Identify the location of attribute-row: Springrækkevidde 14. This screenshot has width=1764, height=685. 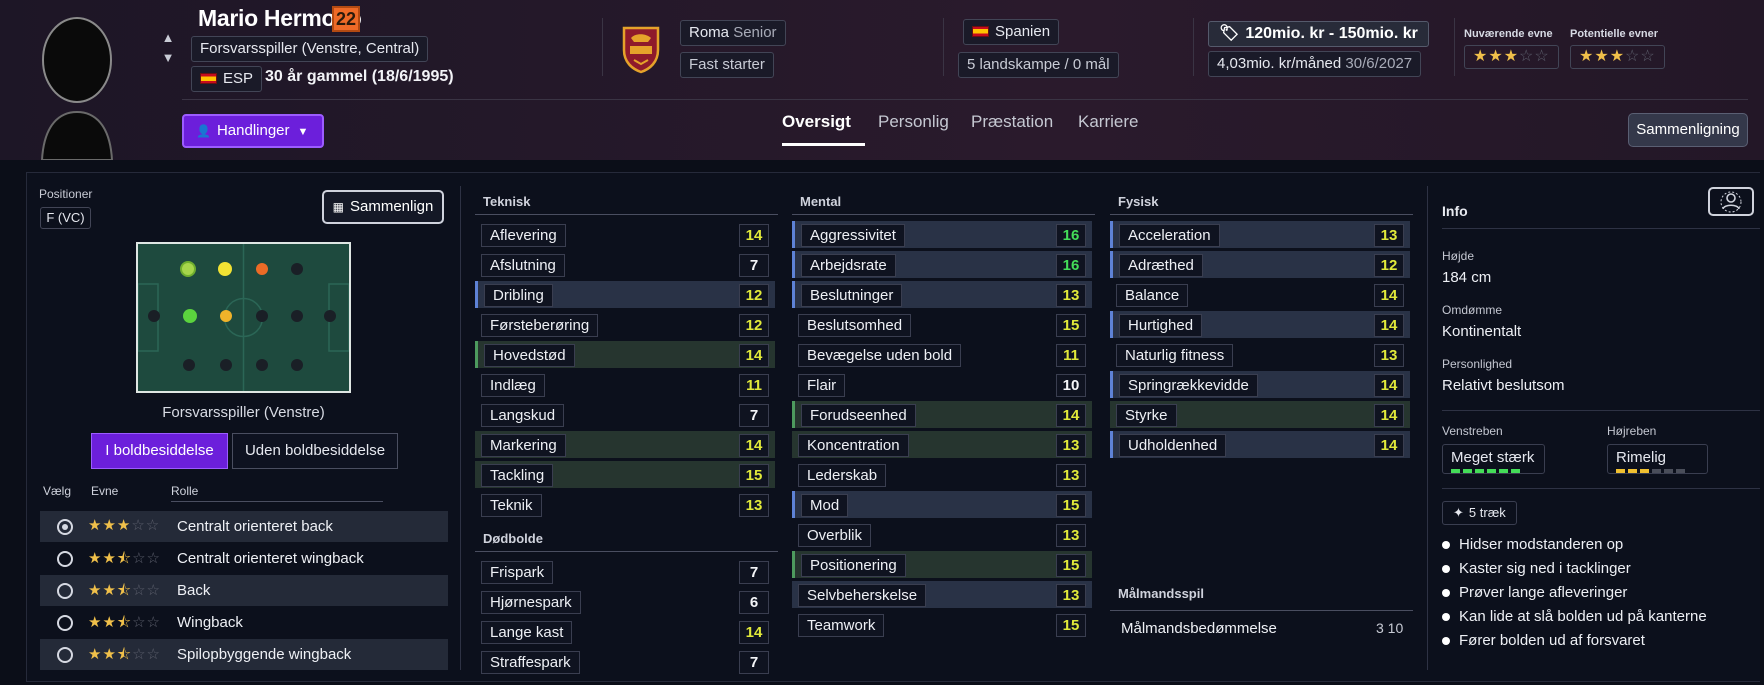
(1260, 384).